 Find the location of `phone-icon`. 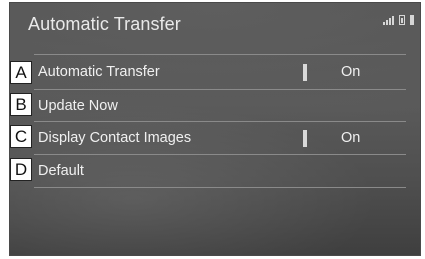

phone-icon is located at coordinates (412, 20).